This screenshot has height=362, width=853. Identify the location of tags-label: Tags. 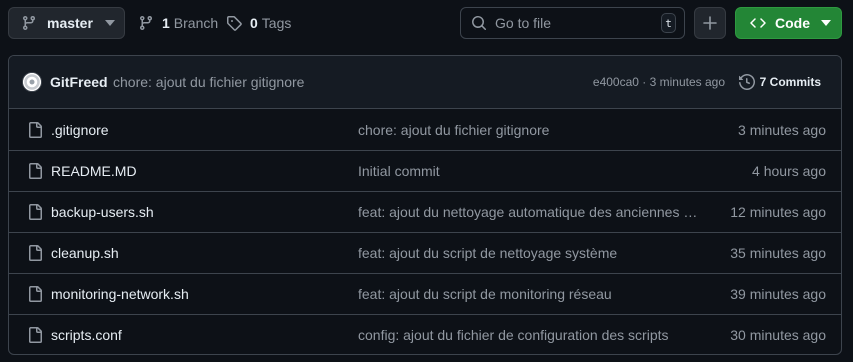
(276, 23).